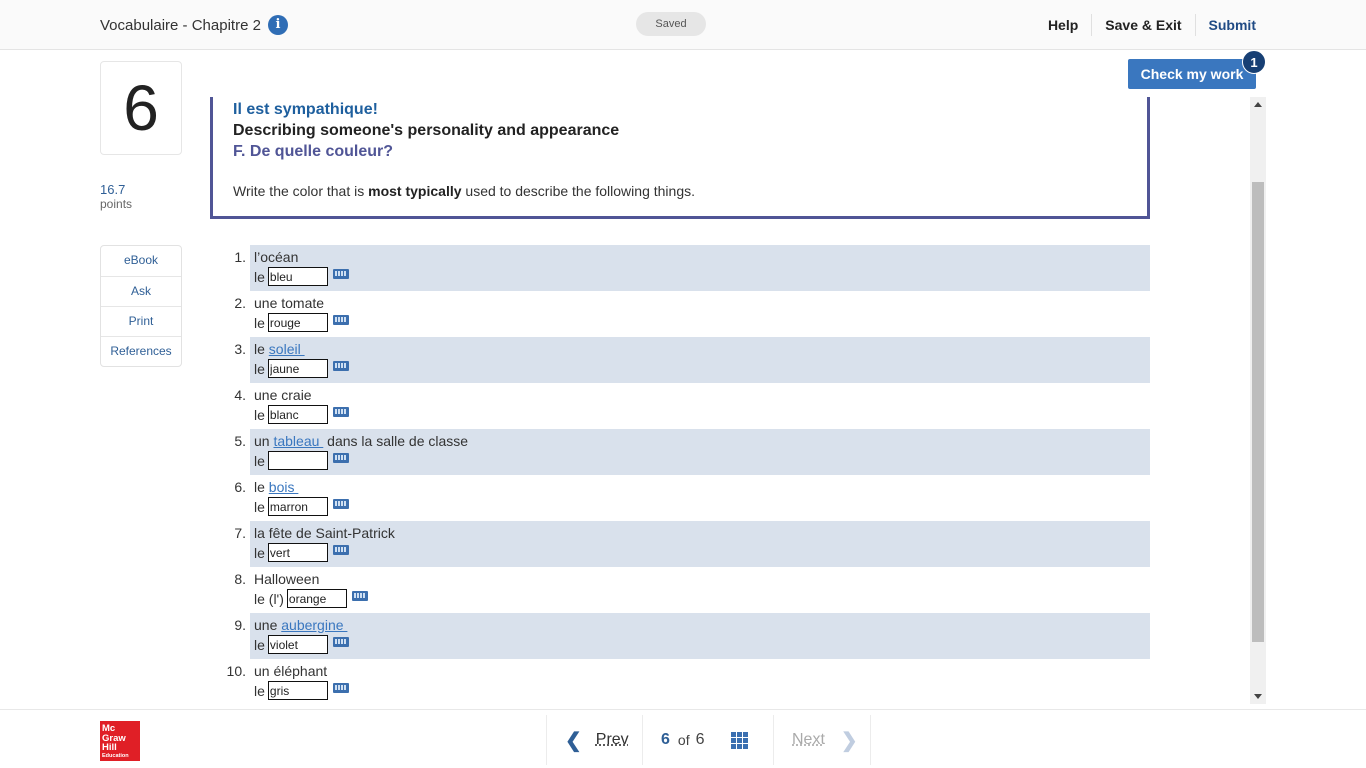 The width and height of the screenshot is (1366, 768). Describe the element at coordinates (287, 579) in the screenshot. I see `prompt-text: Halloween` at that location.